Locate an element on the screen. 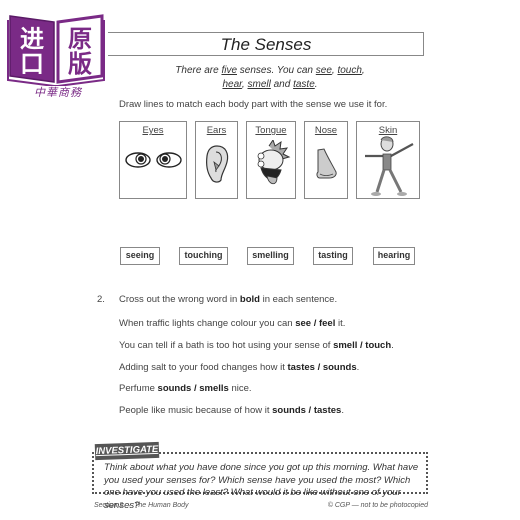 The image size is (520, 520). body-part-card-tongue: Tongue is located at coordinates (271, 160).